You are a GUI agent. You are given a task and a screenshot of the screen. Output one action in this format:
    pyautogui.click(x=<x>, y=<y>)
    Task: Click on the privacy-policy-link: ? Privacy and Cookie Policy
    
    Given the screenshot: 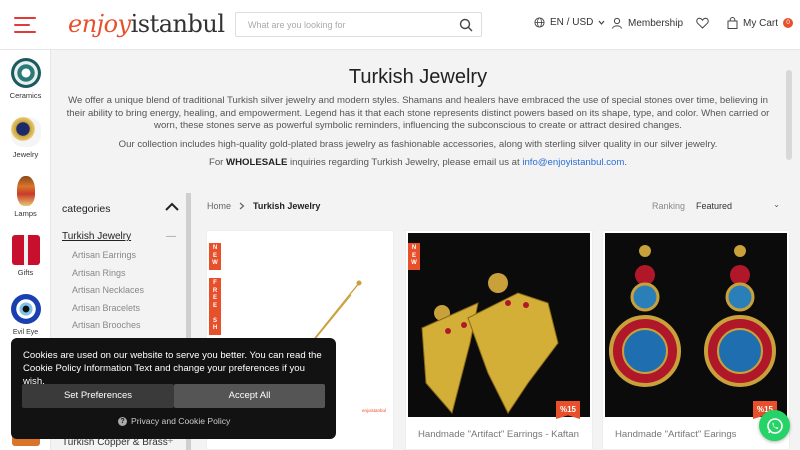 What is the action you would take?
    pyautogui.click(x=174, y=421)
    